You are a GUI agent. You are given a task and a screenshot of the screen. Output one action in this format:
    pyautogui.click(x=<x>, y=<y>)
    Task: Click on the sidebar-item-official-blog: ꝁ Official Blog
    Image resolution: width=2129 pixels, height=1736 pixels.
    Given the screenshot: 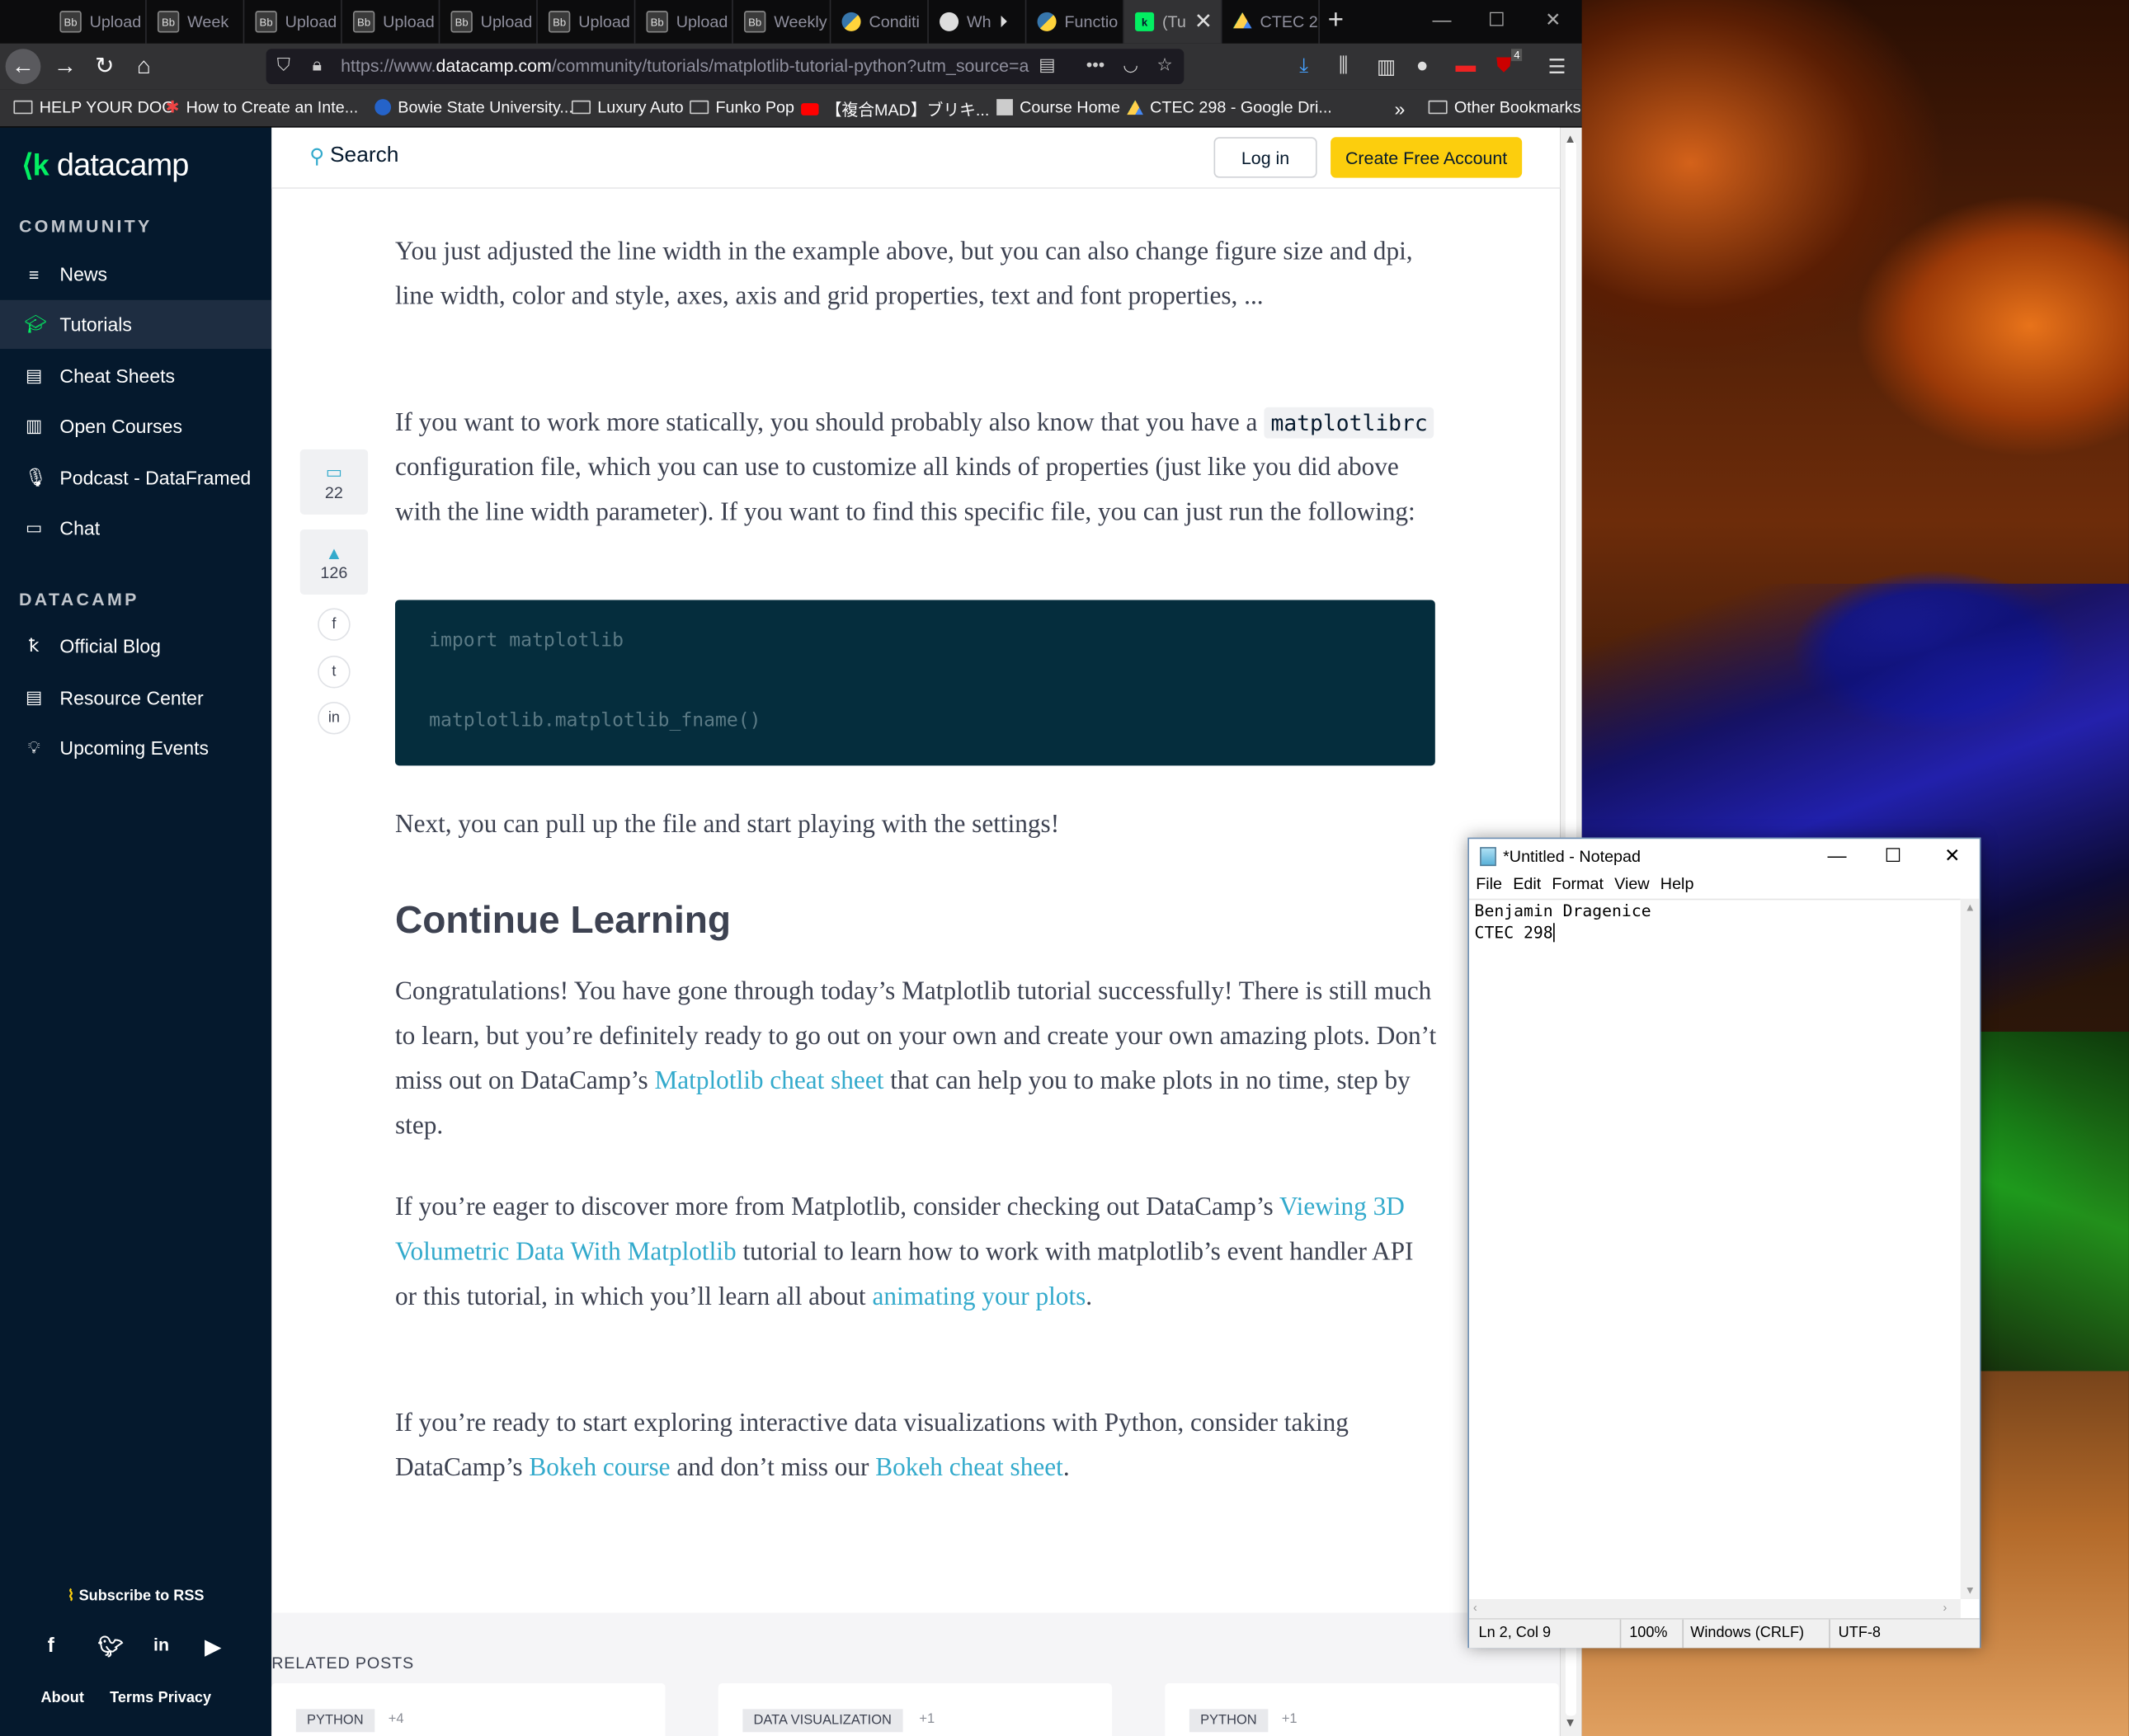 What is the action you would take?
    pyautogui.click(x=136, y=646)
    